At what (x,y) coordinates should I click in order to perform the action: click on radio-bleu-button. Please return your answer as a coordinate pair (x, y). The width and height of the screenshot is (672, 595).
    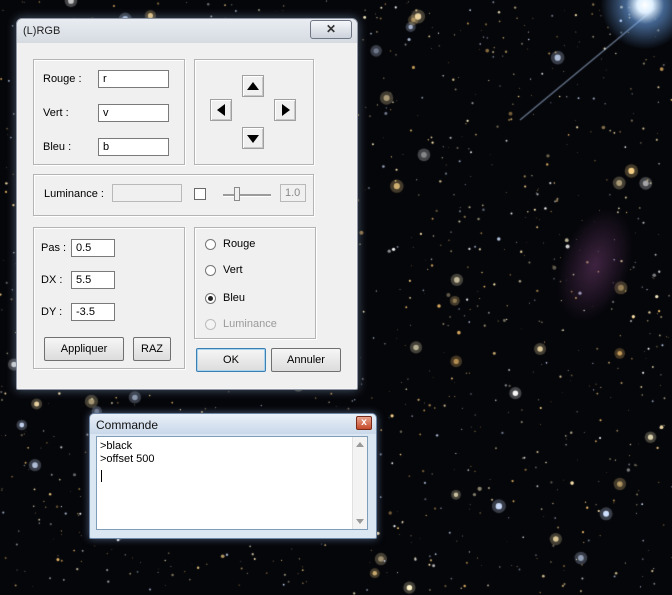
    Looking at the image, I should click on (210, 298).